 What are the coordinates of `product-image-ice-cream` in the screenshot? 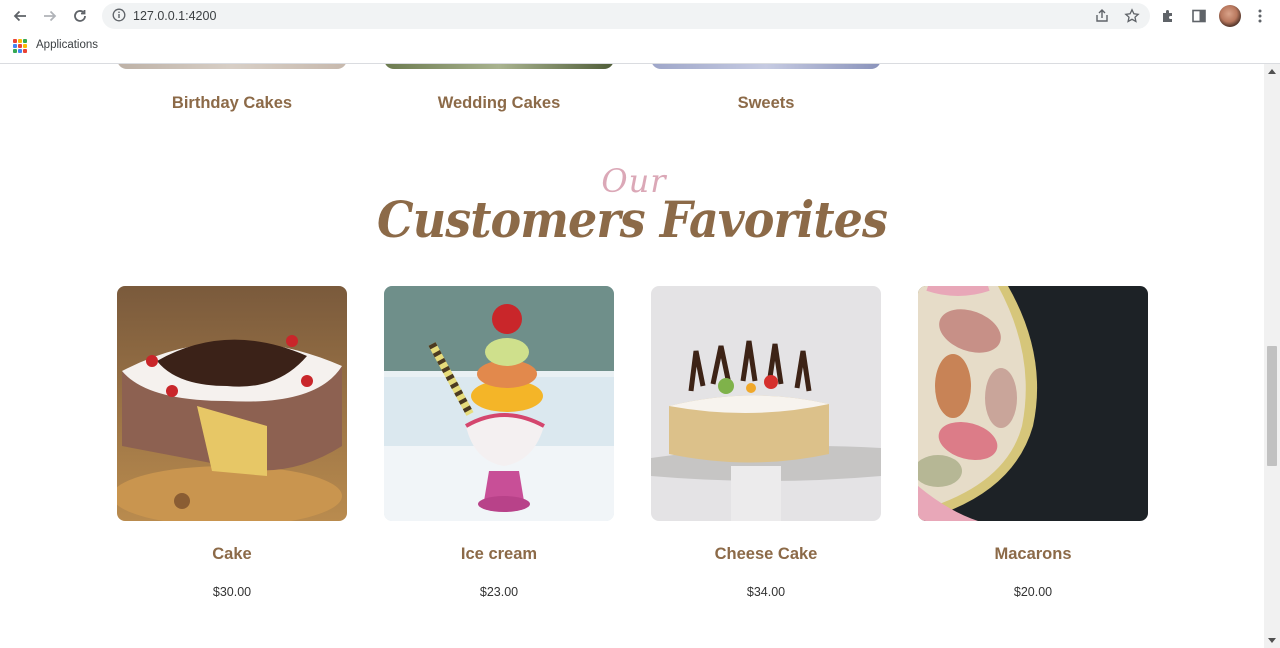 It's located at (499, 403).